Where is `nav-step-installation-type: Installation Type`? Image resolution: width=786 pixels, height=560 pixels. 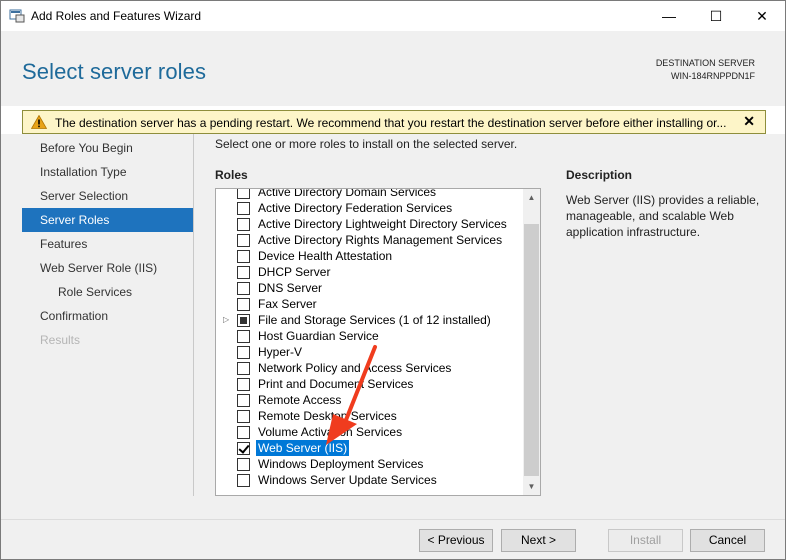
nav-step-installation-type: Installation Type is located at coordinates (107, 172).